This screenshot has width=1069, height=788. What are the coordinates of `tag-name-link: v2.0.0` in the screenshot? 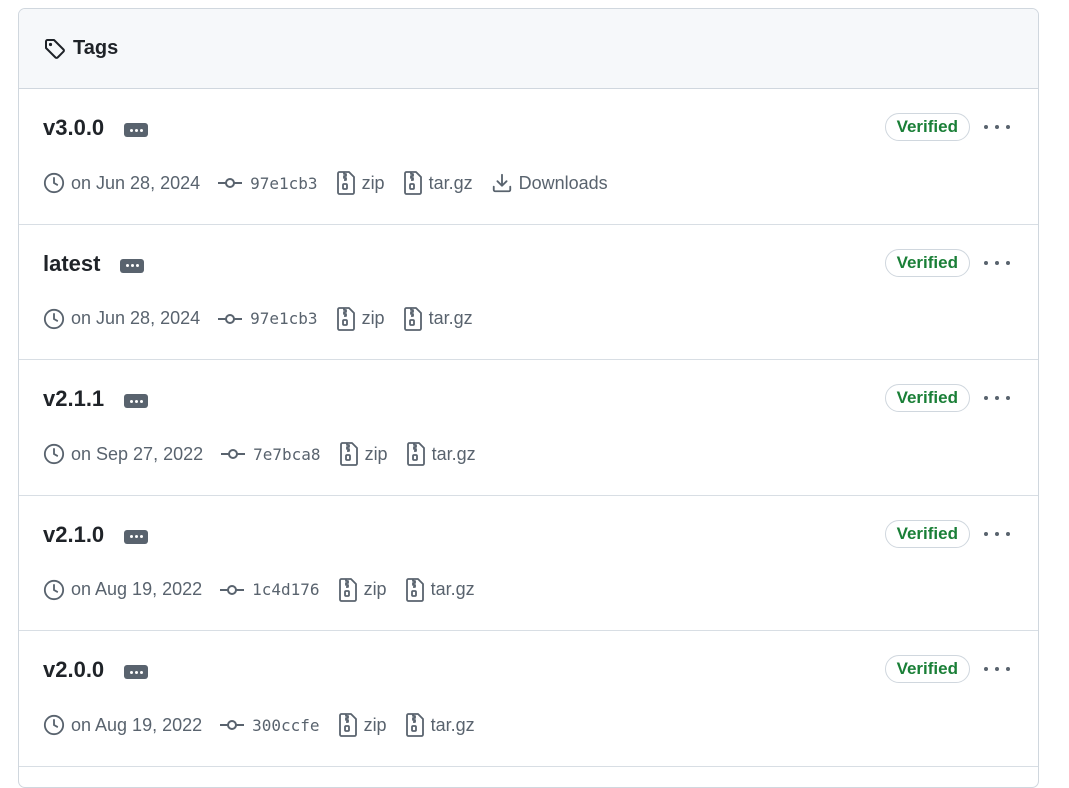 It's located at (73, 670).